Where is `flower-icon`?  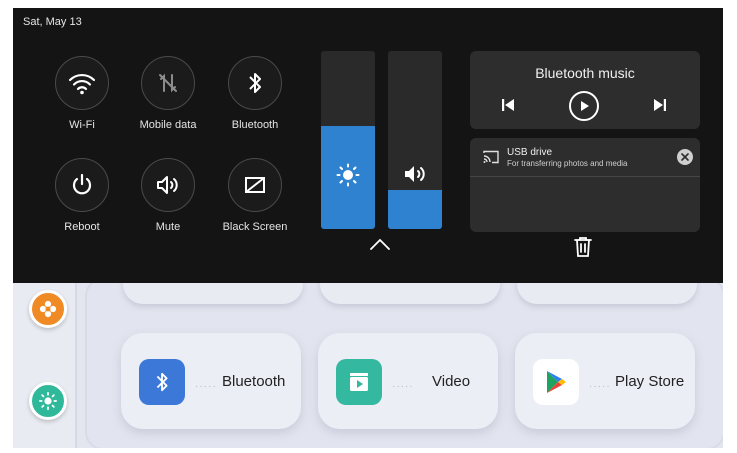 flower-icon is located at coordinates (48, 309).